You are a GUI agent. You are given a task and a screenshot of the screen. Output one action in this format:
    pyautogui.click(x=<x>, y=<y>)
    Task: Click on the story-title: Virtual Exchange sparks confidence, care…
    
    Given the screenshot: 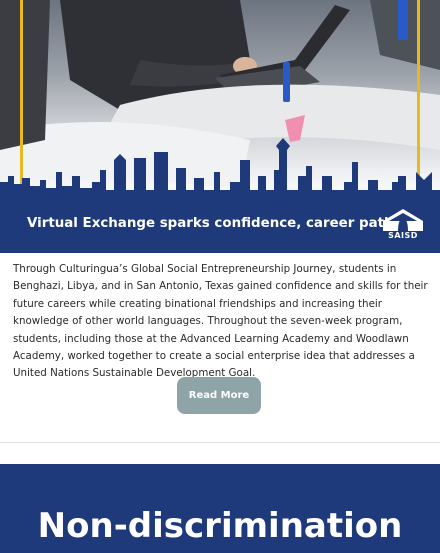 What is the action you would take?
    pyautogui.click(x=214, y=223)
    